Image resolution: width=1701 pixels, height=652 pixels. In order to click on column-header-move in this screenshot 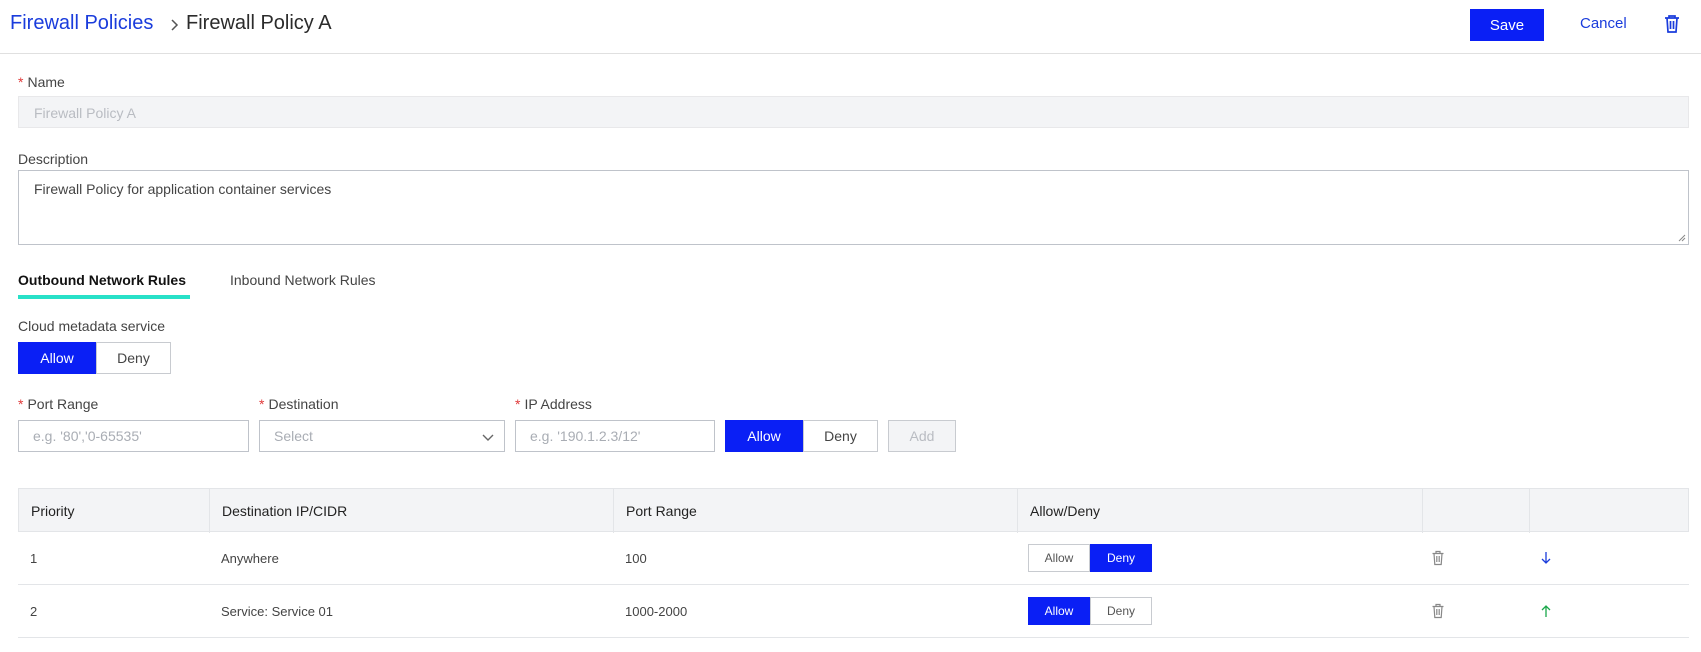, I will do `click(1610, 511)`.